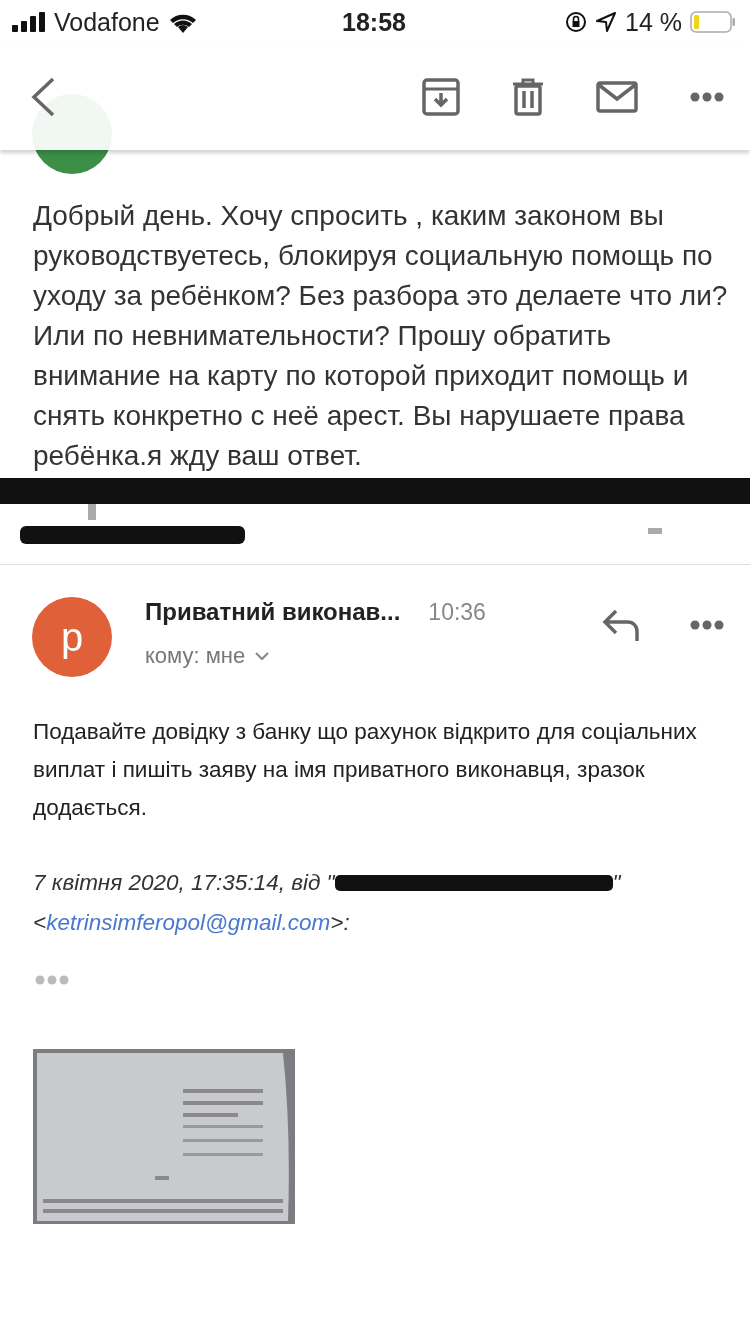  What do you see at coordinates (576, 22) in the screenshot?
I see `rotation-lock-icon` at bounding box center [576, 22].